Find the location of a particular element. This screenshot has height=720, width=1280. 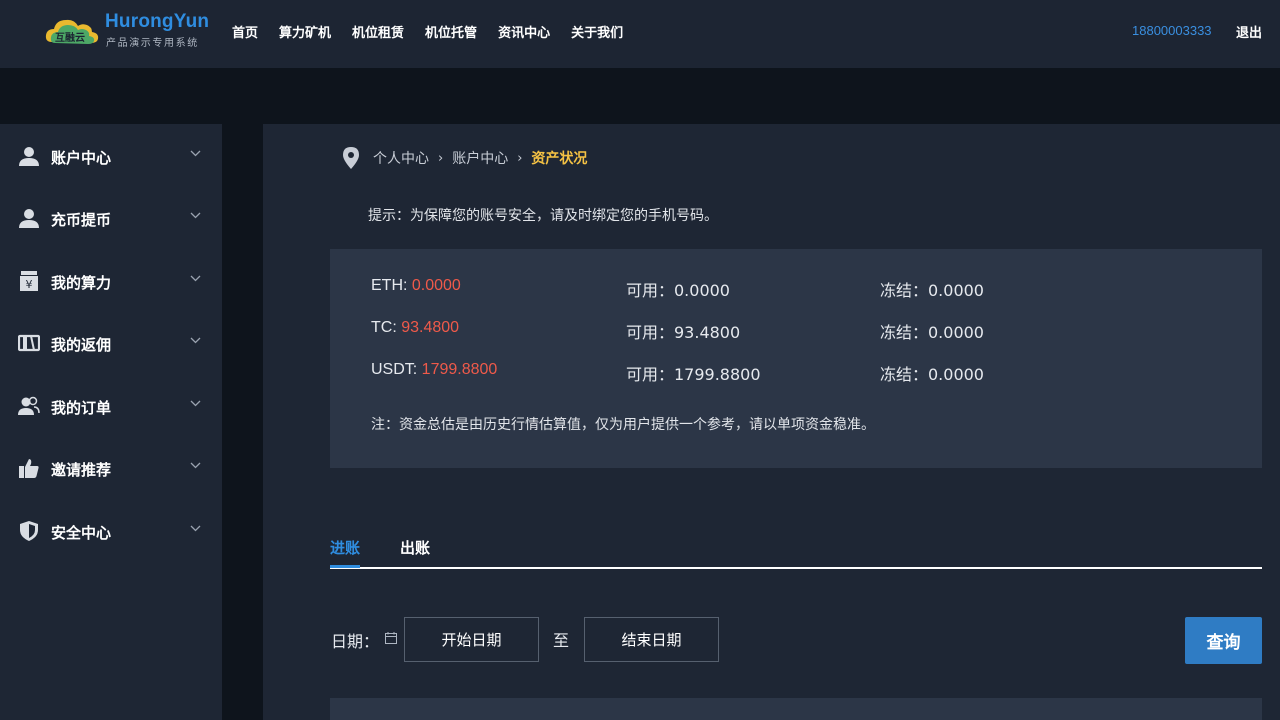

breadcrumb: 个人中心 › 账户中心 › 资产状况 is located at coordinates (465, 158).